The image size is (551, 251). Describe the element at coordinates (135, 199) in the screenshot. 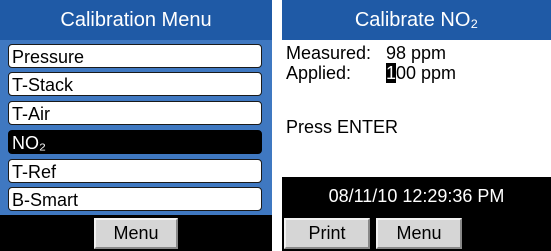

I see `menu-item-b-smart: B-Smart` at that location.